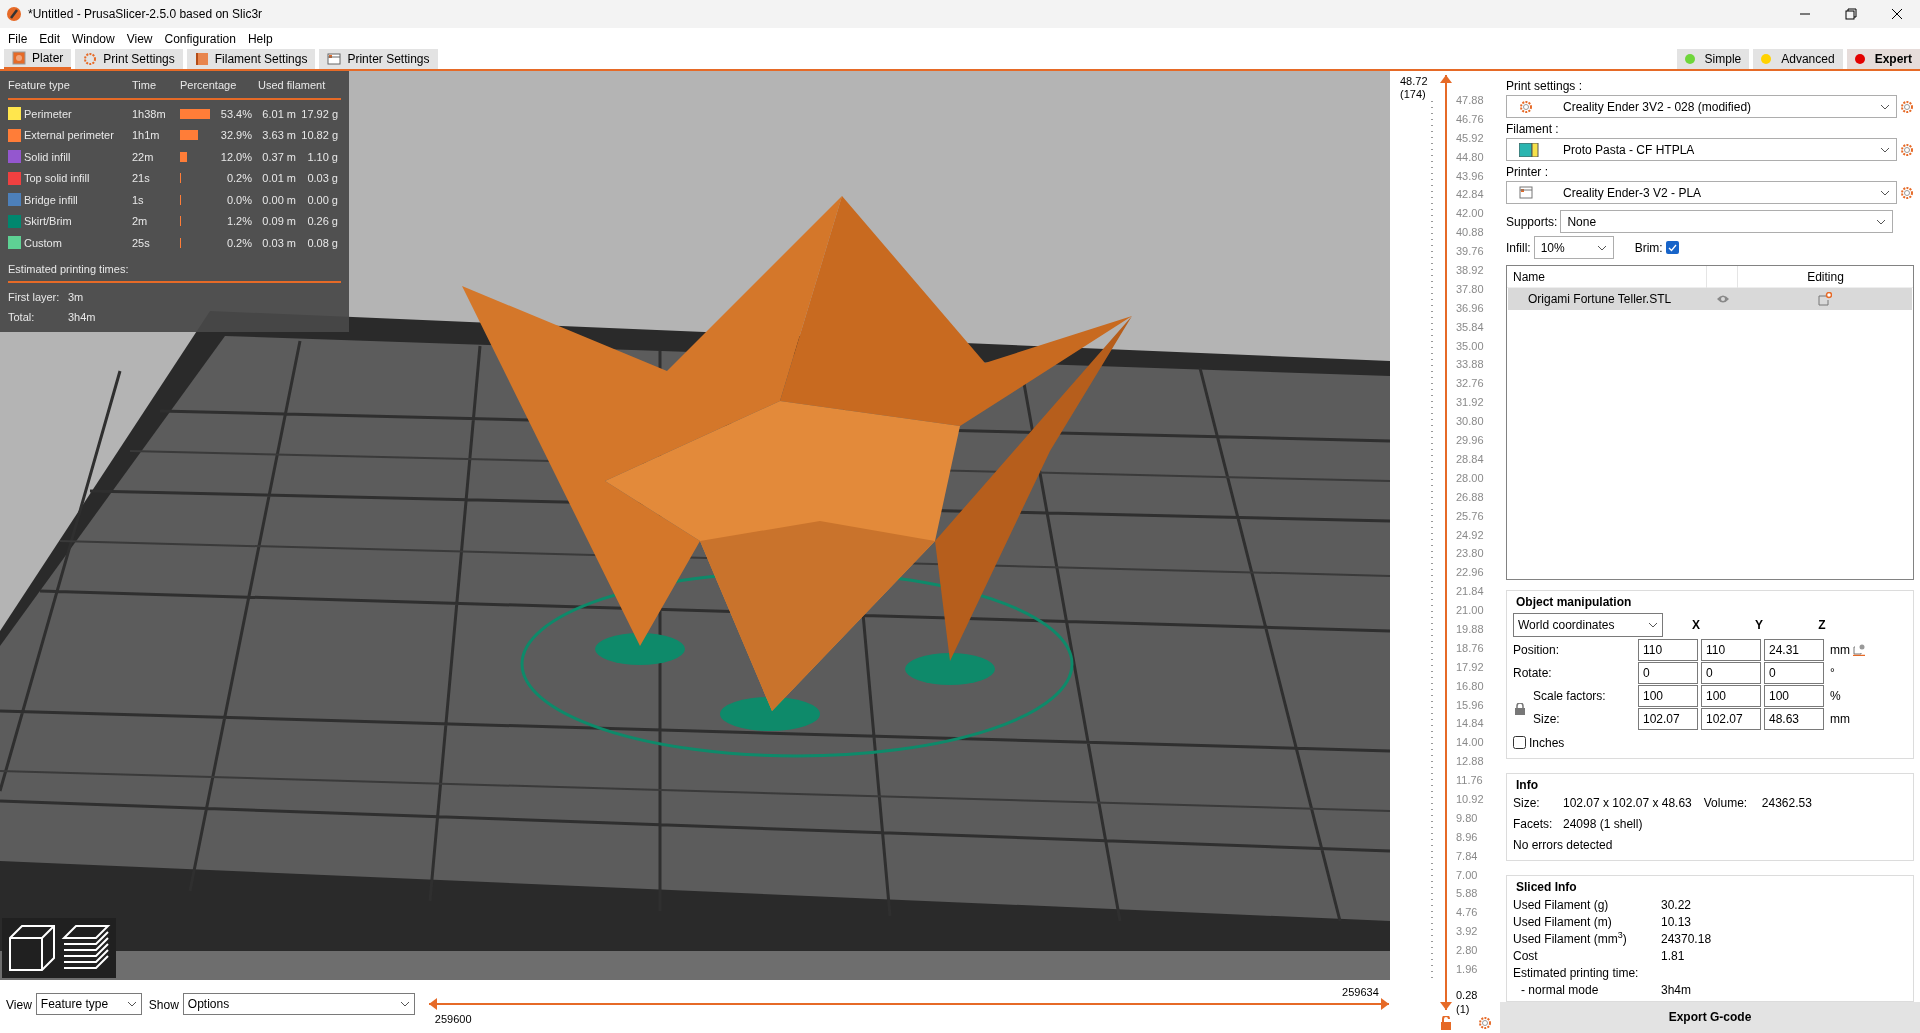 This screenshot has width=1920, height=1033. What do you see at coordinates (260, 39) in the screenshot?
I see `menu-item: Help` at bounding box center [260, 39].